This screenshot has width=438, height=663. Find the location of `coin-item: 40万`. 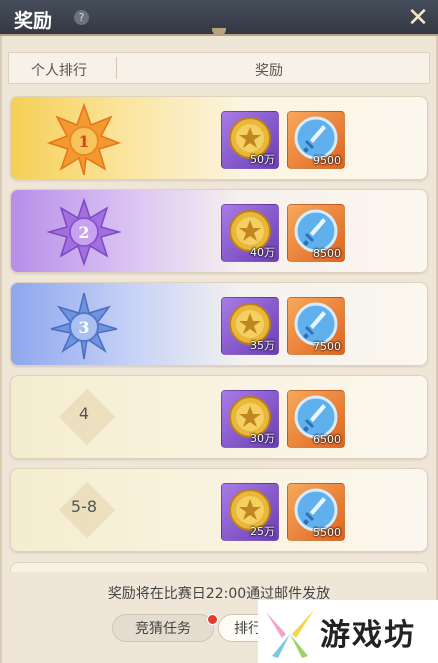

coin-item: 40万 is located at coordinates (250, 233).